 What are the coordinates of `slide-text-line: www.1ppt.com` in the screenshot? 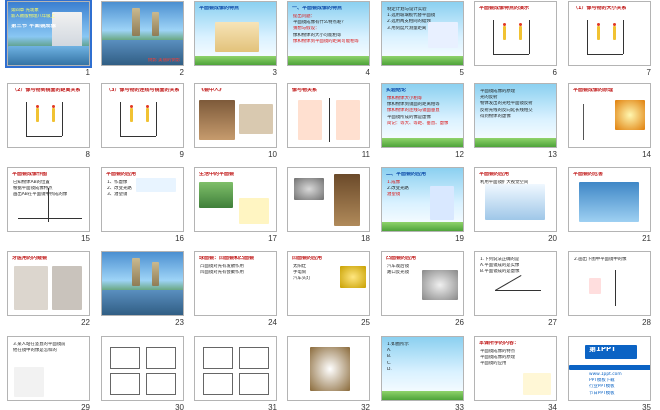 It's located at (605, 374).